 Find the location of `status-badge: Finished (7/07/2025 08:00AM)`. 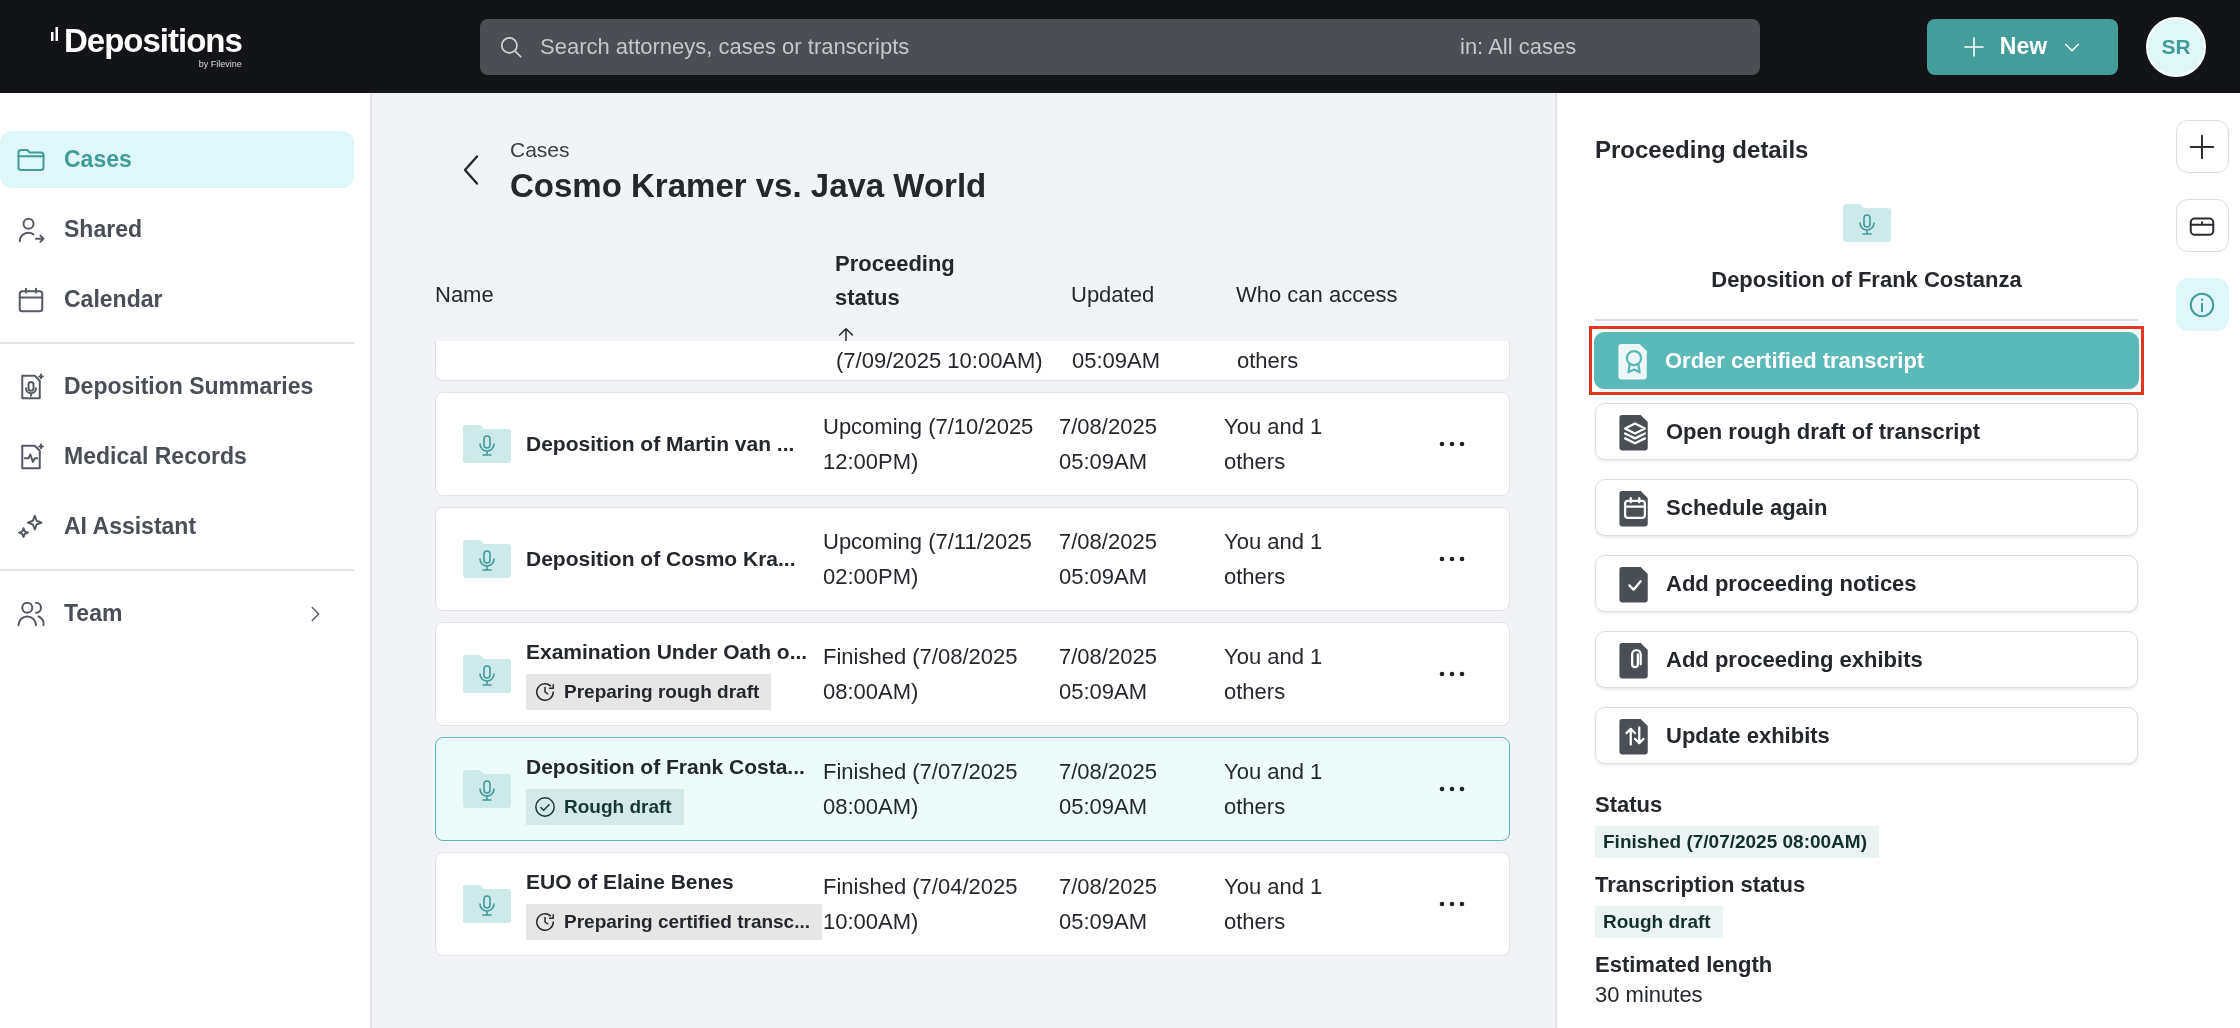

status-badge: Finished (7/07/2025 08:00AM) is located at coordinates (1737, 842).